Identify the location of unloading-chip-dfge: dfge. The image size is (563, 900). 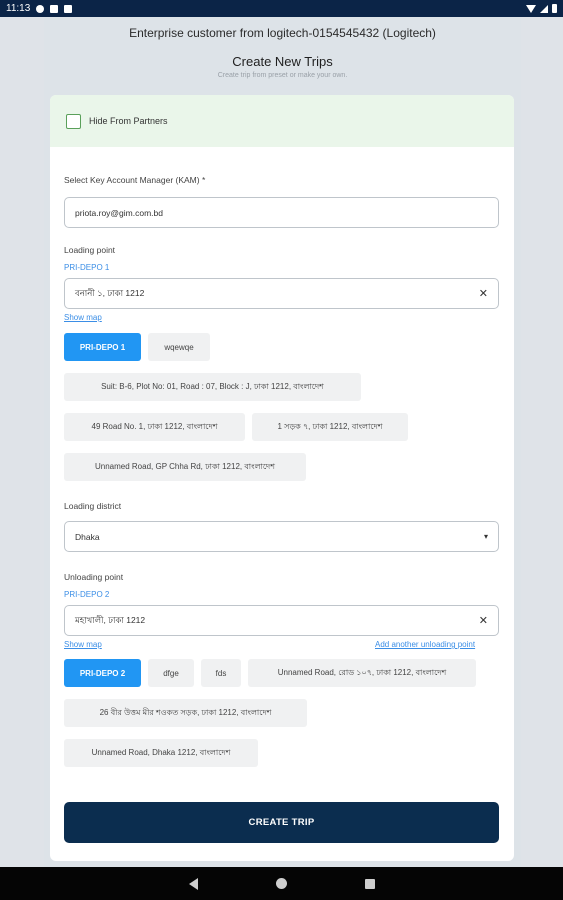
(171, 673).